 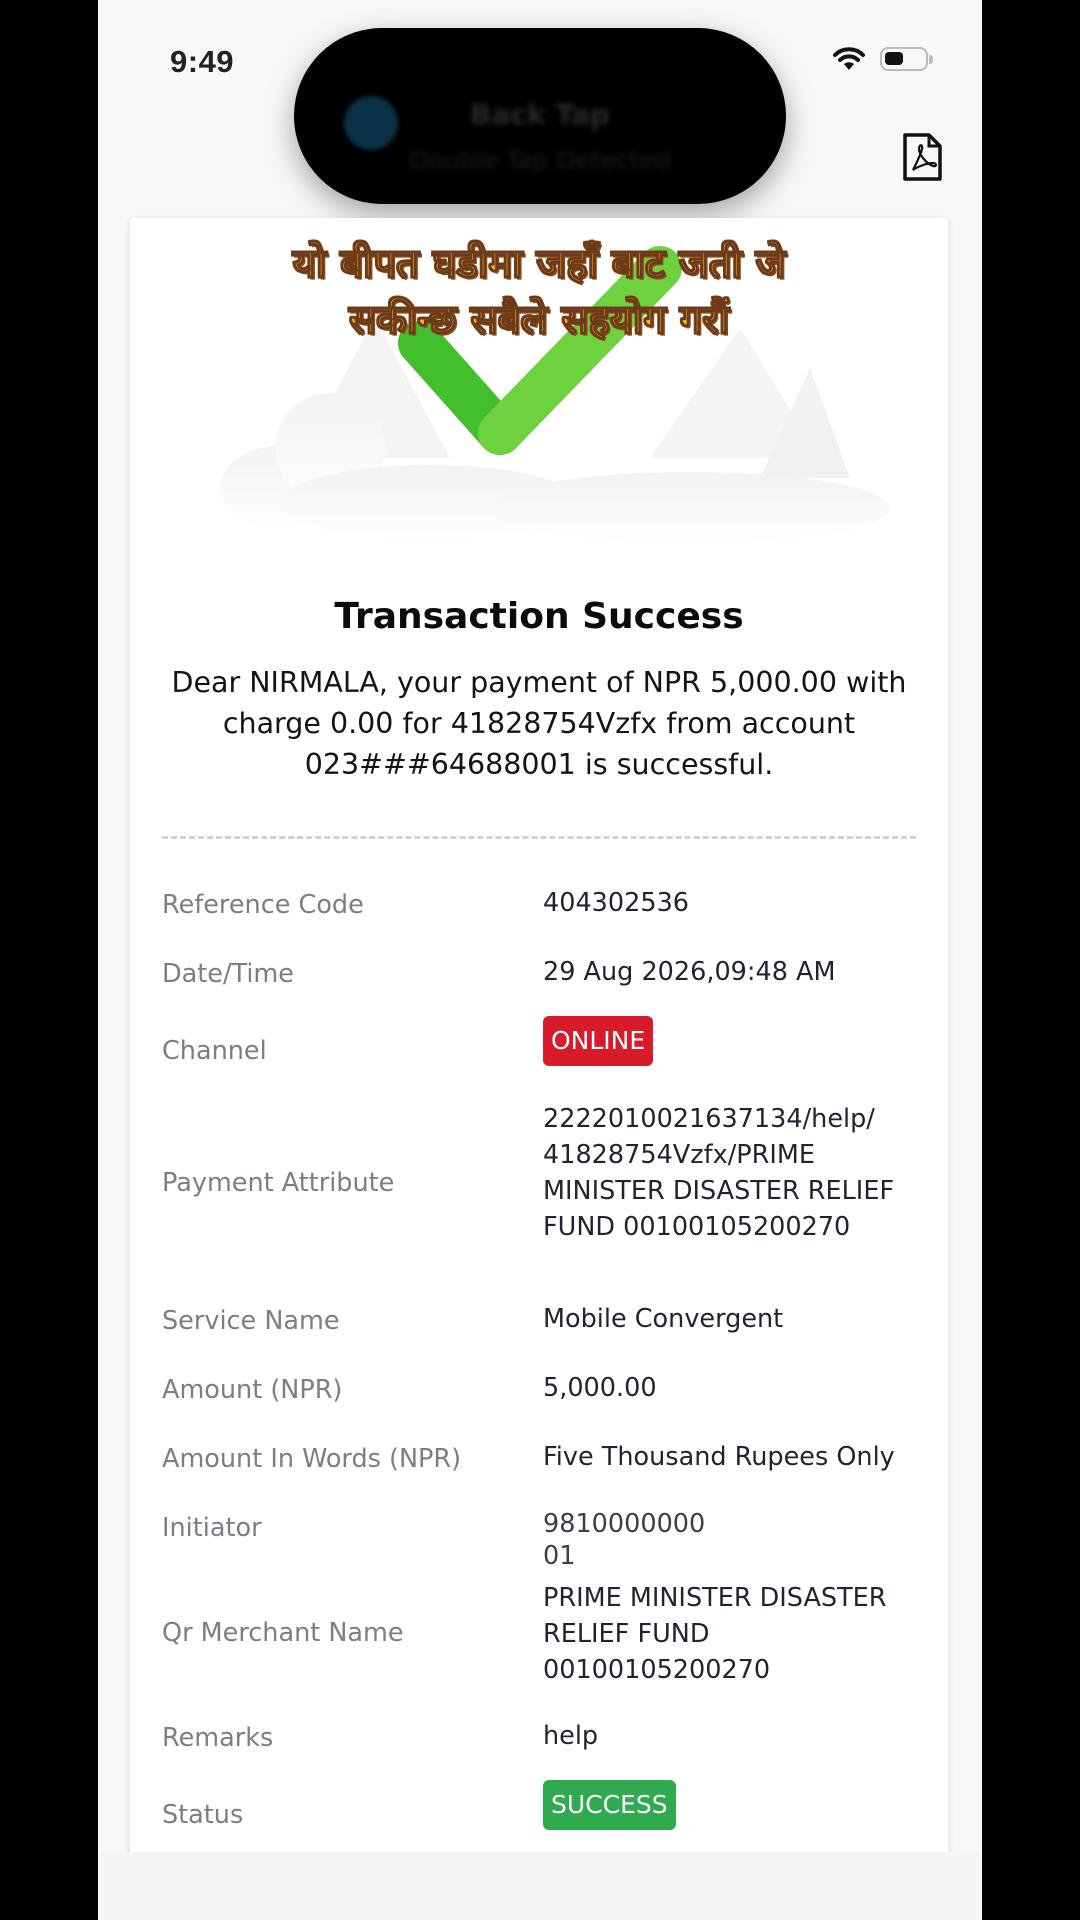 What do you see at coordinates (539, 263) in the screenshot?
I see `overlay-caption-line: यो बीपत घडीमा जहाँ बाट जती जे` at bounding box center [539, 263].